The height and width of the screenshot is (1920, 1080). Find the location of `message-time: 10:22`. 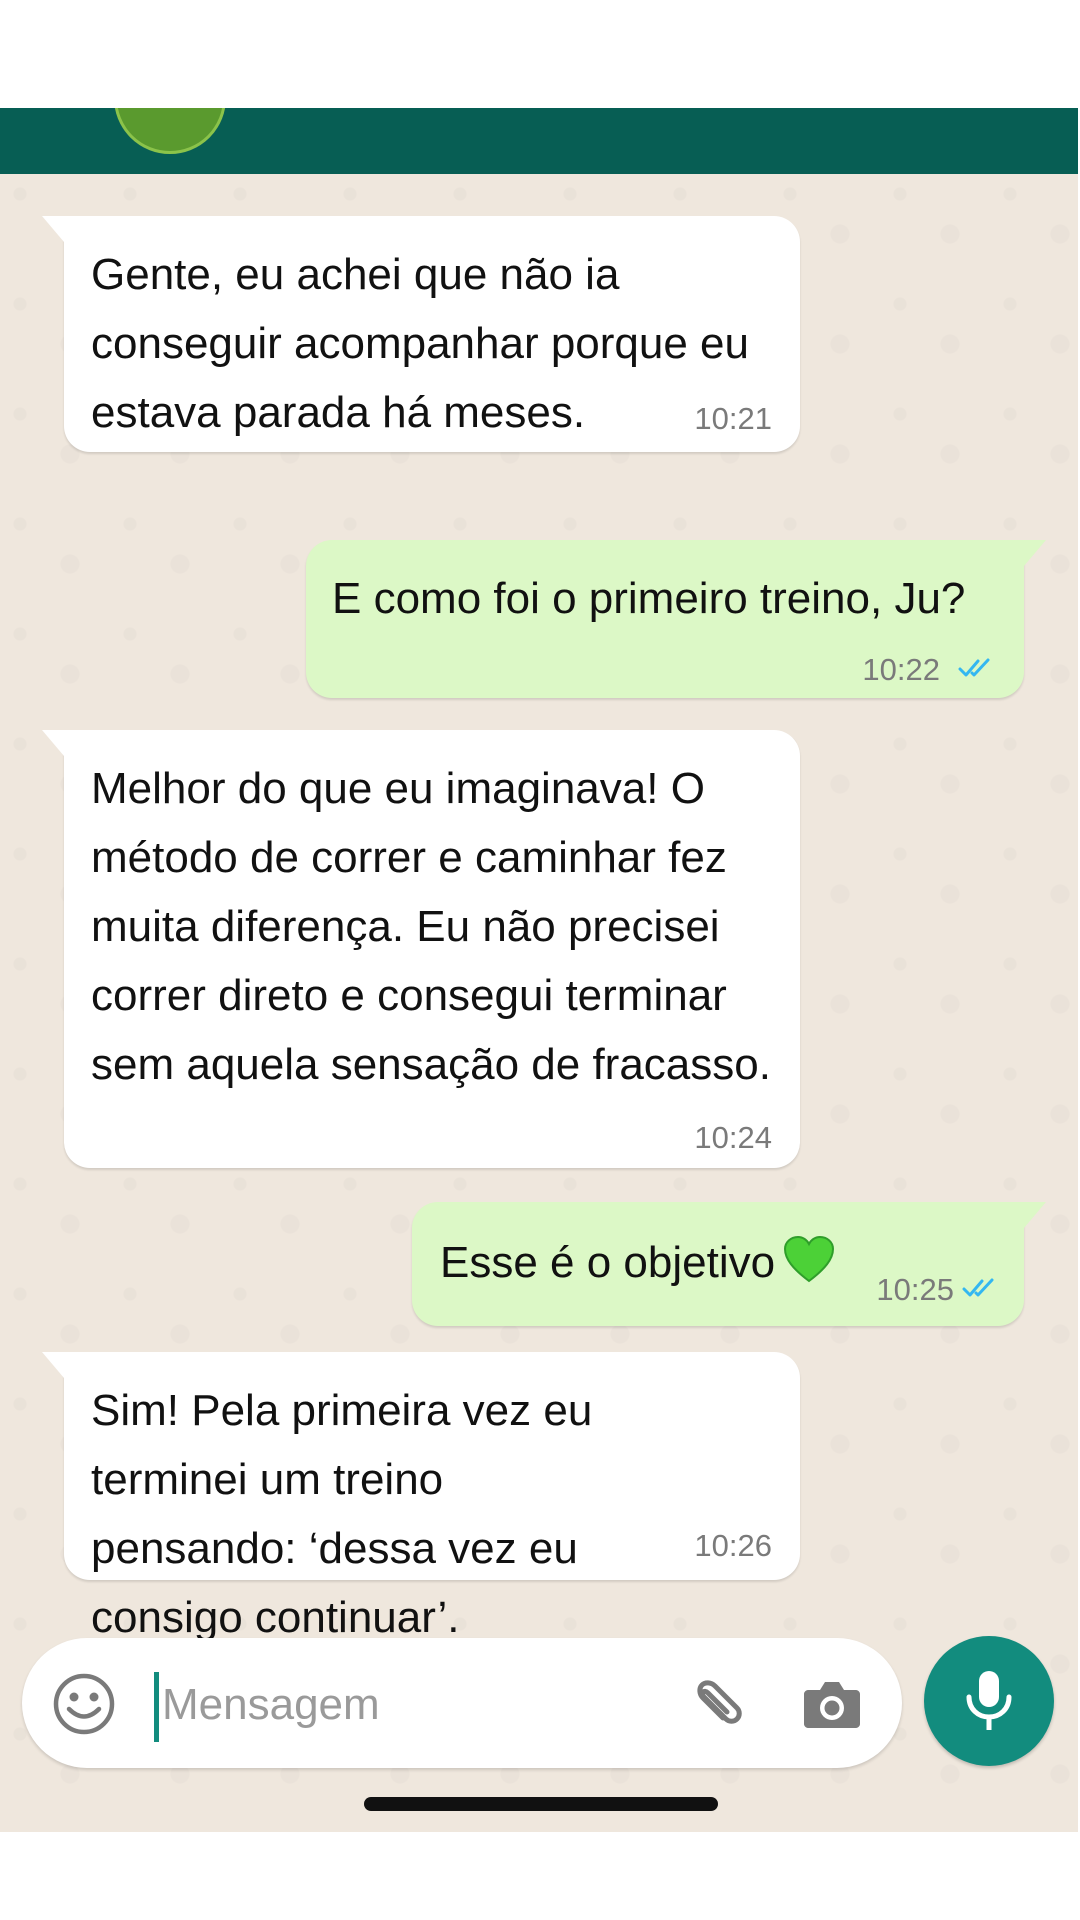

message-time: 10:22 is located at coordinates (901, 669).